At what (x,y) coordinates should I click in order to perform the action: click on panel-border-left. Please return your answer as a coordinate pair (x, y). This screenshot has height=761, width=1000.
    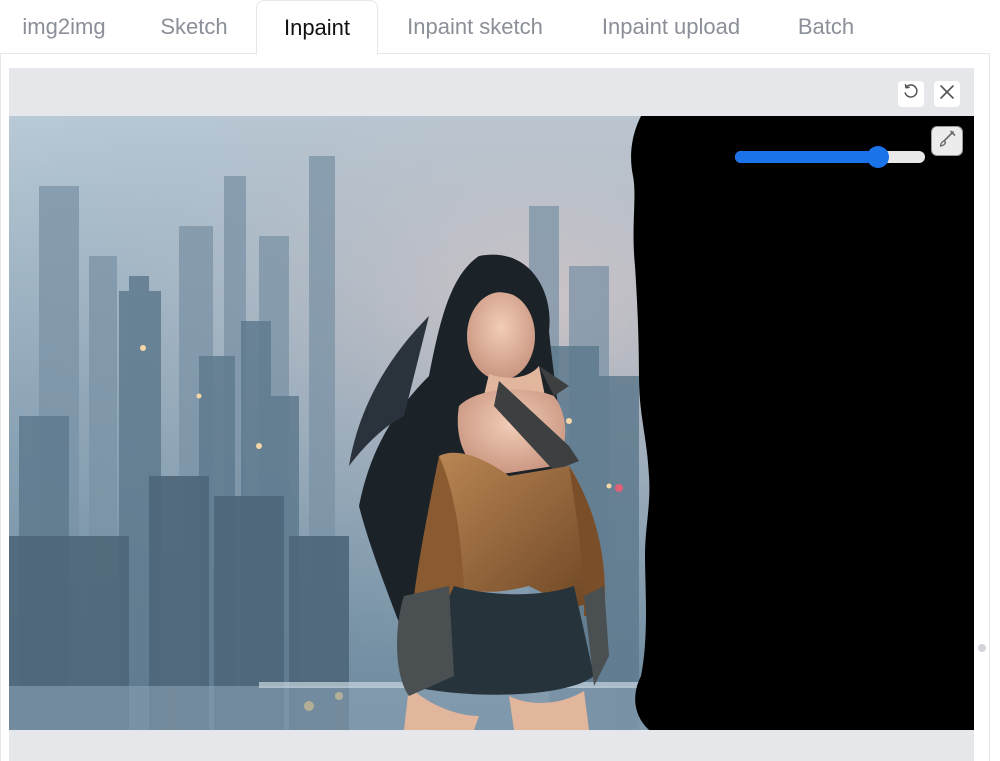
    Looking at the image, I should click on (0, 407).